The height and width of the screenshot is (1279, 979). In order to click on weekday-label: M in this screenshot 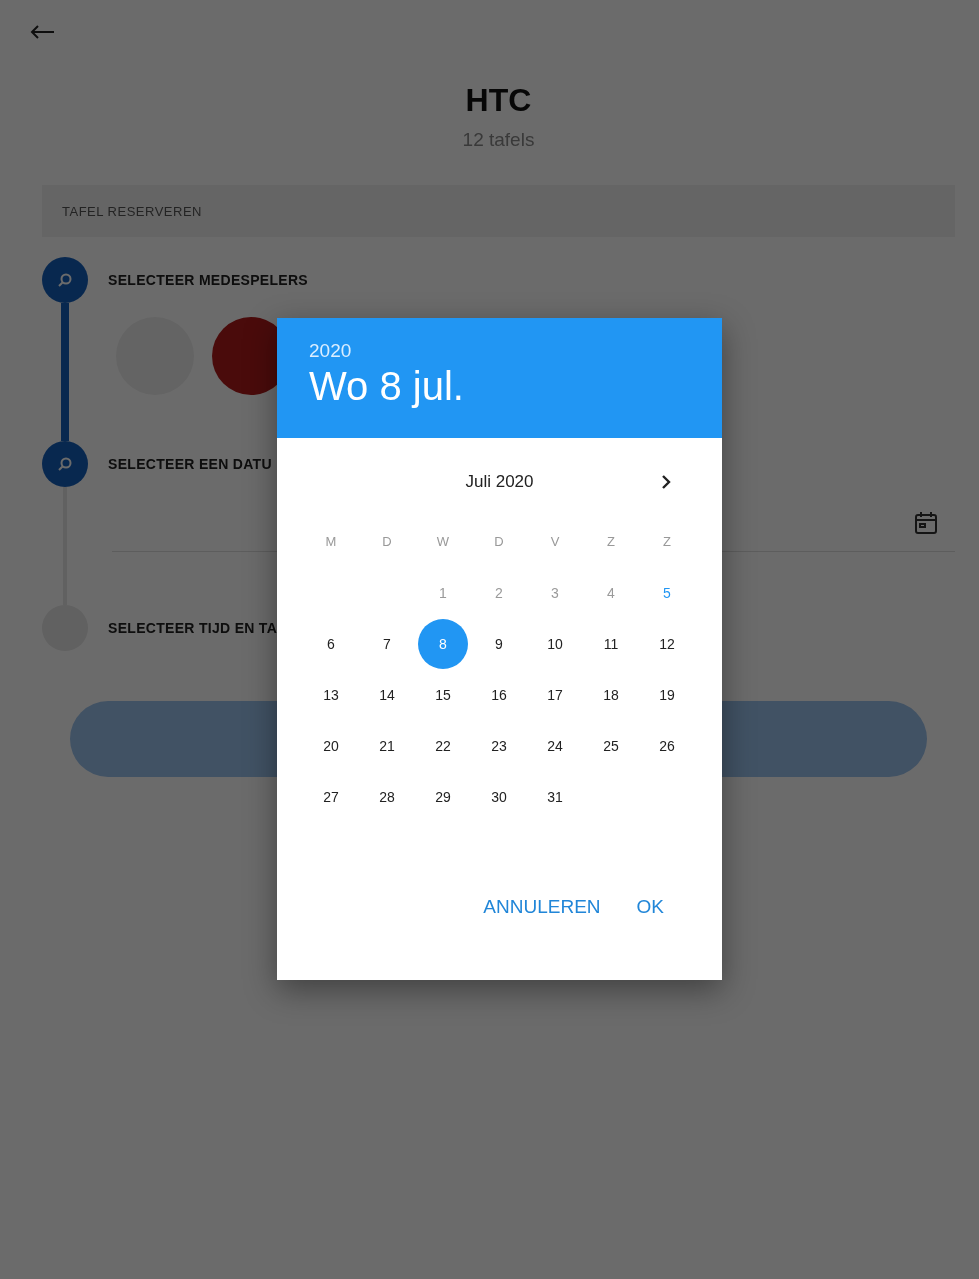, I will do `click(331, 542)`.